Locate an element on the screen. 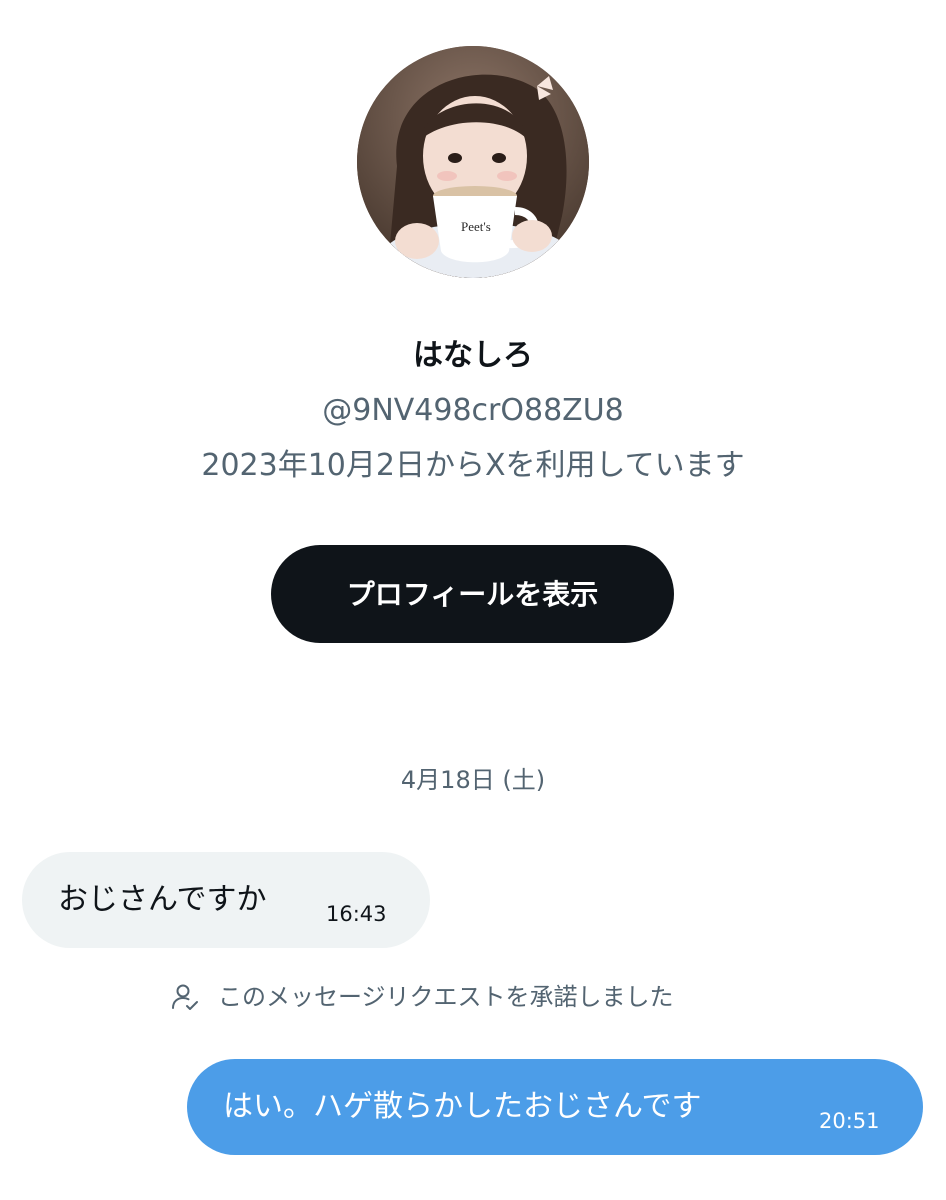 This screenshot has width=946, height=1200. avatar: Peet's is located at coordinates (473, 162).